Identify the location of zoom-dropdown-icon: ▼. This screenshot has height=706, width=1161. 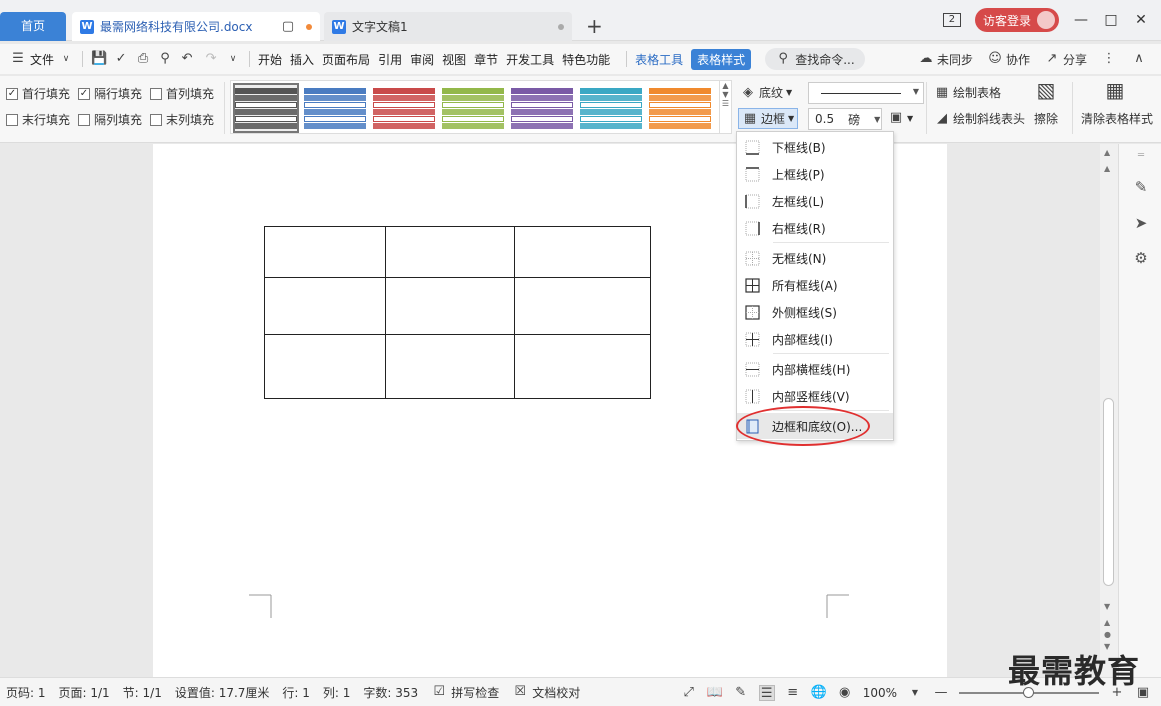
(915, 693).